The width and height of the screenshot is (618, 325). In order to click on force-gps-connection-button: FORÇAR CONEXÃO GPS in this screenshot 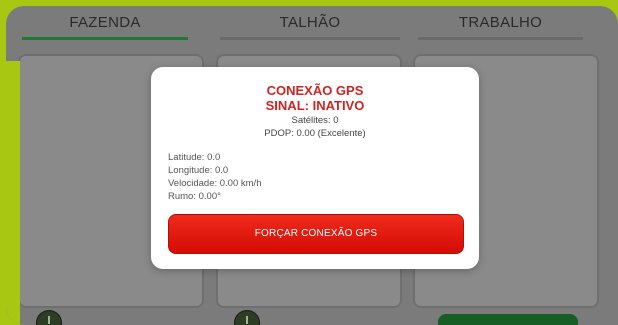, I will do `click(316, 234)`.